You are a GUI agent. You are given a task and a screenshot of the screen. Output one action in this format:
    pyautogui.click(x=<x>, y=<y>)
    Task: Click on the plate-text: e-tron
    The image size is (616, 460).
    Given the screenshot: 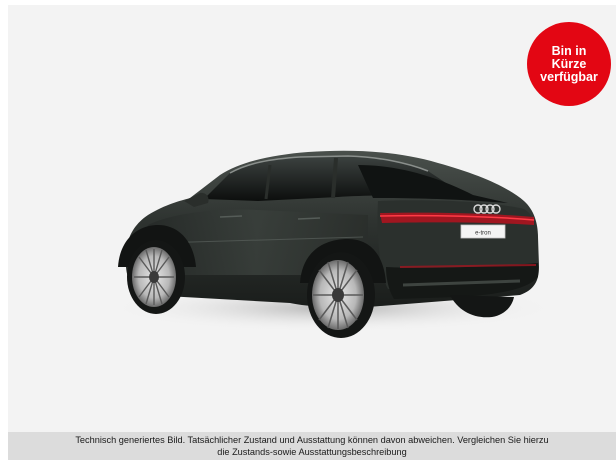 What is the action you would take?
    pyautogui.click(x=483, y=234)
    